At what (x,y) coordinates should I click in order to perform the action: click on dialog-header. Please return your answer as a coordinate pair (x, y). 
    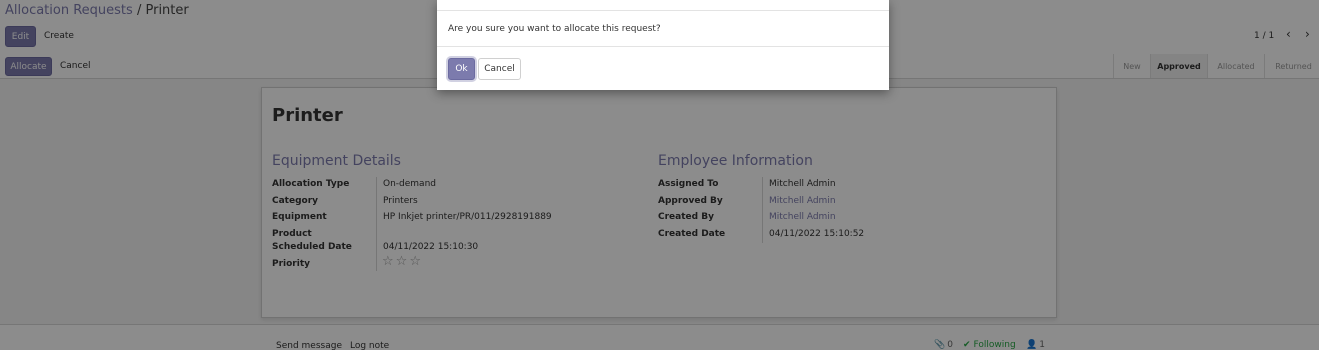
    Looking at the image, I should click on (663, 5).